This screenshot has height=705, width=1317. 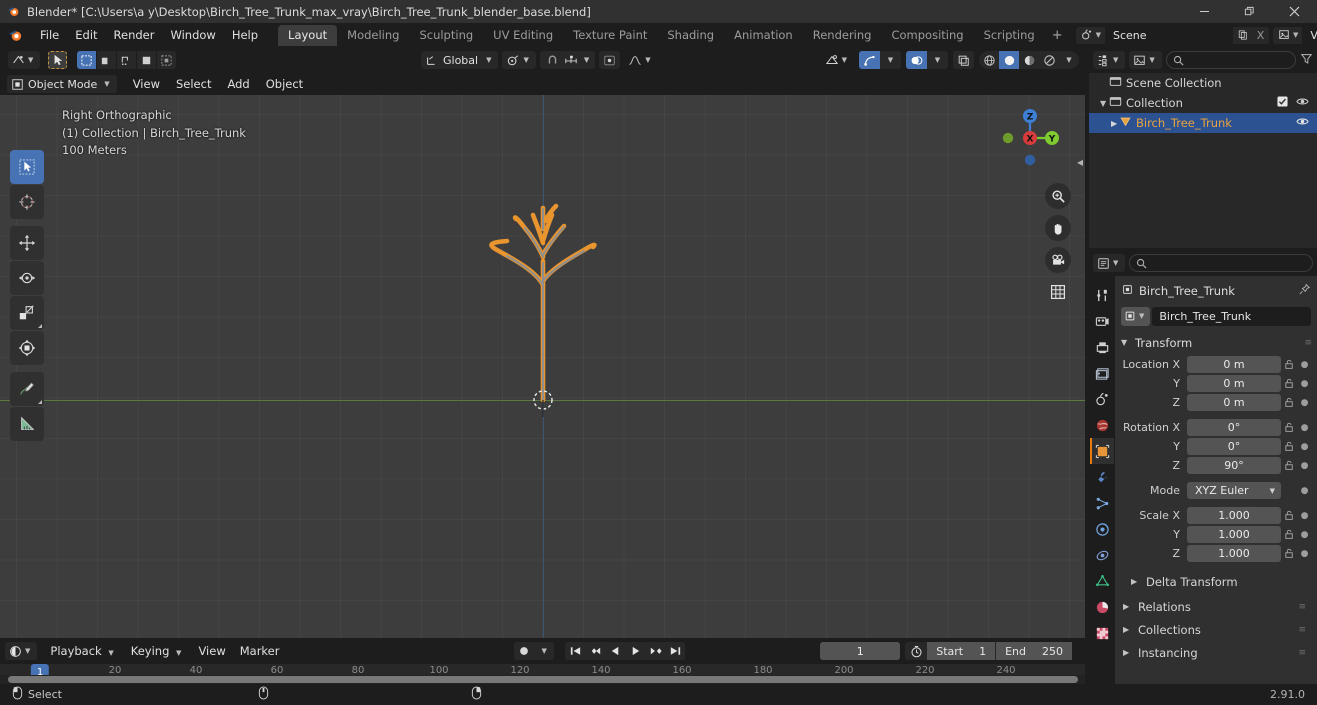 I want to click on object-id-picker: ▼, so click(x=1136, y=316).